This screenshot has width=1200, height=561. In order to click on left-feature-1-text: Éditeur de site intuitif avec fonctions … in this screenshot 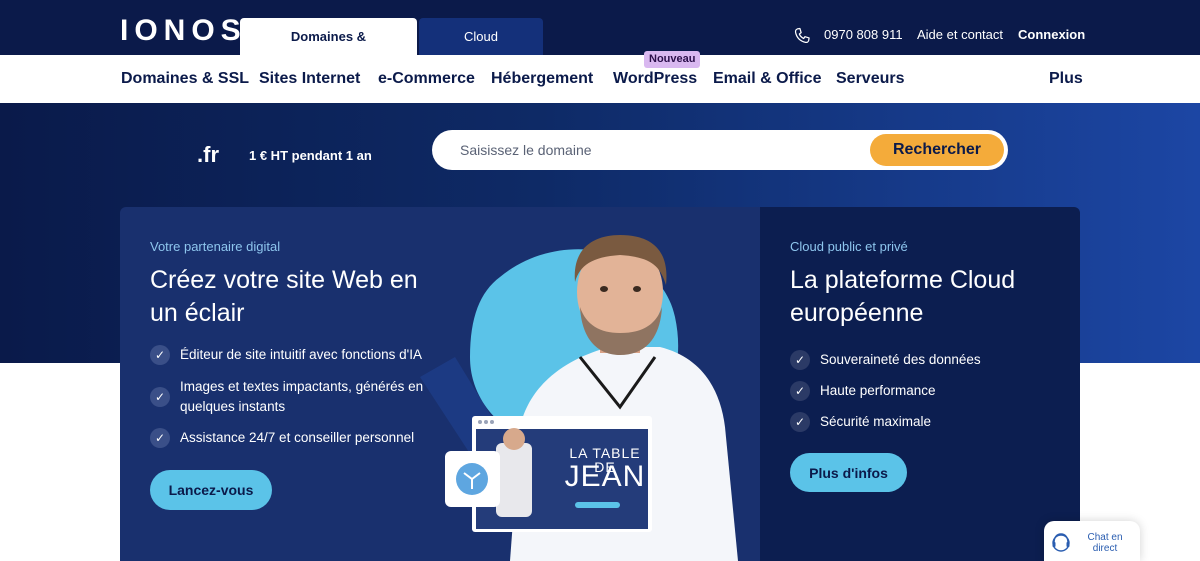, I will do `click(301, 354)`.